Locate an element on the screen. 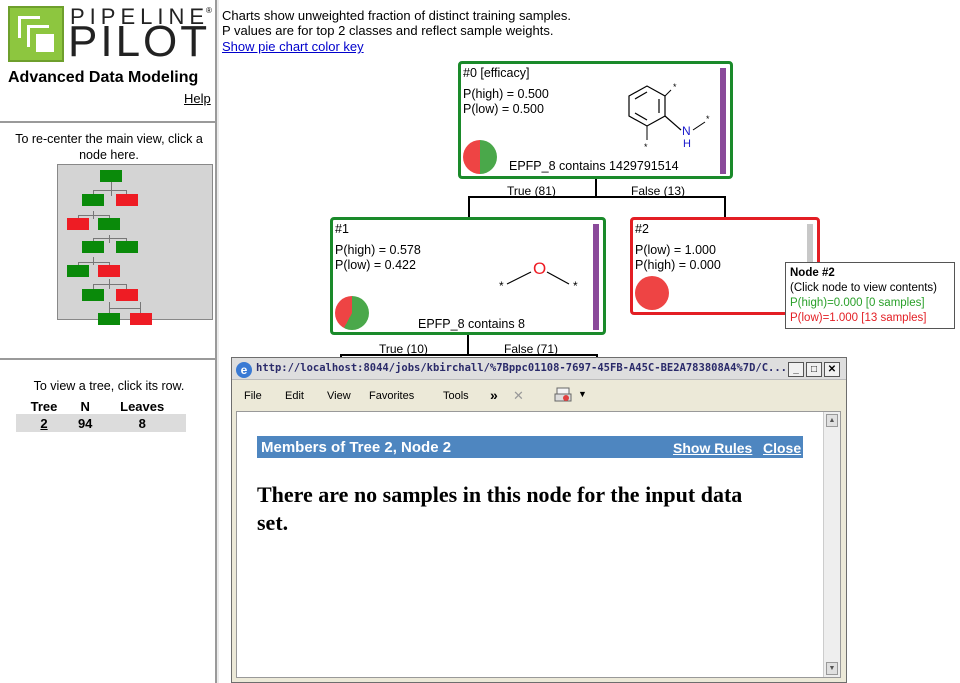  node-split-rule: EPFP_8 contains 8 is located at coordinates (472, 324).